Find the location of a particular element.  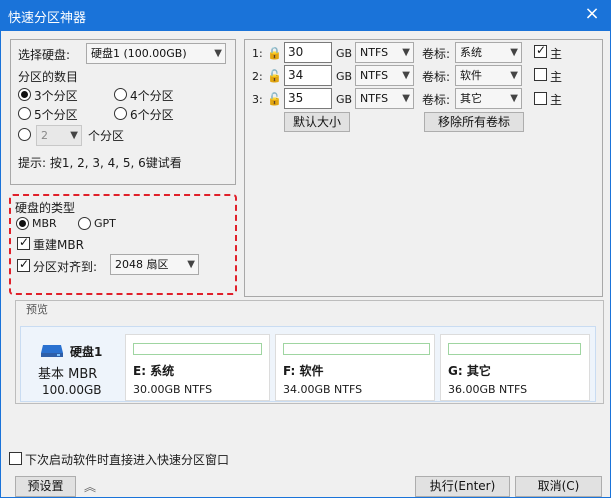

disk-label: 选择硬盘: is located at coordinates (44, 55).